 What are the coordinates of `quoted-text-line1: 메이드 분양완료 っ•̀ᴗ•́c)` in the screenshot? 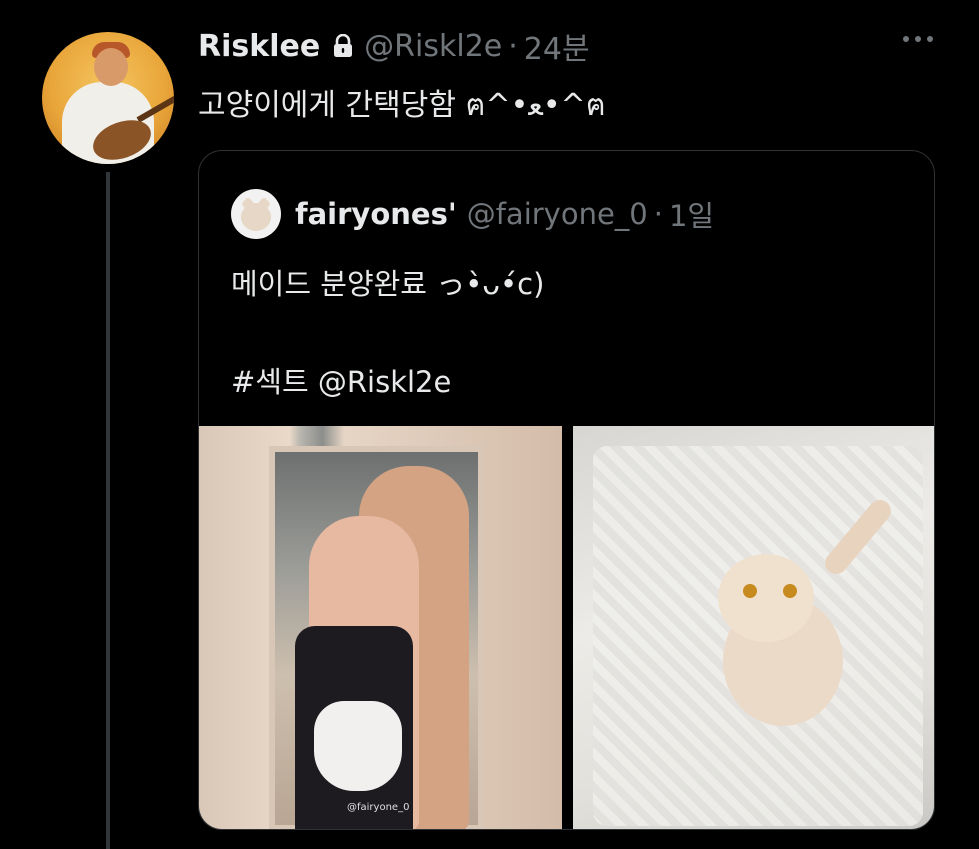 It's located at (388, 284).